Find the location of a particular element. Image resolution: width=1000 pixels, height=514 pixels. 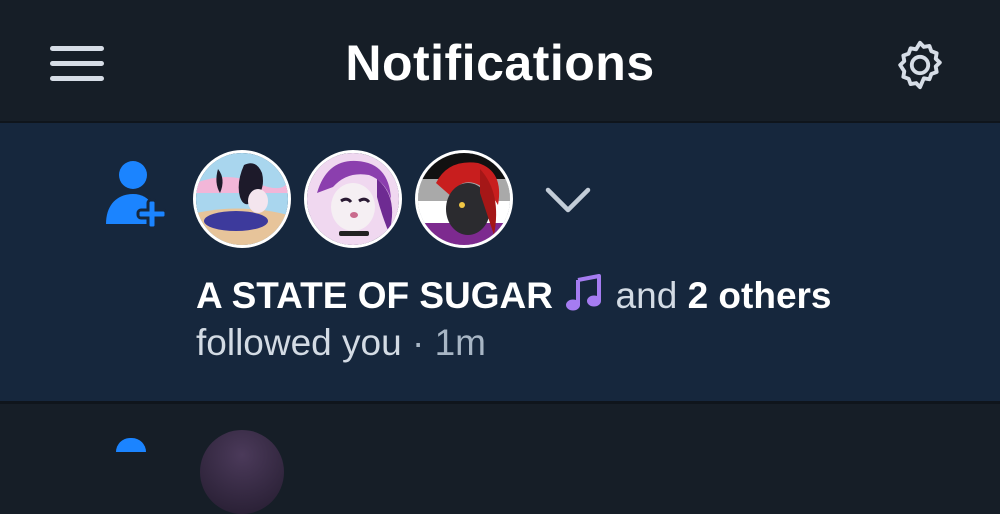

music-note-icon is located at coordinates (584, 293).